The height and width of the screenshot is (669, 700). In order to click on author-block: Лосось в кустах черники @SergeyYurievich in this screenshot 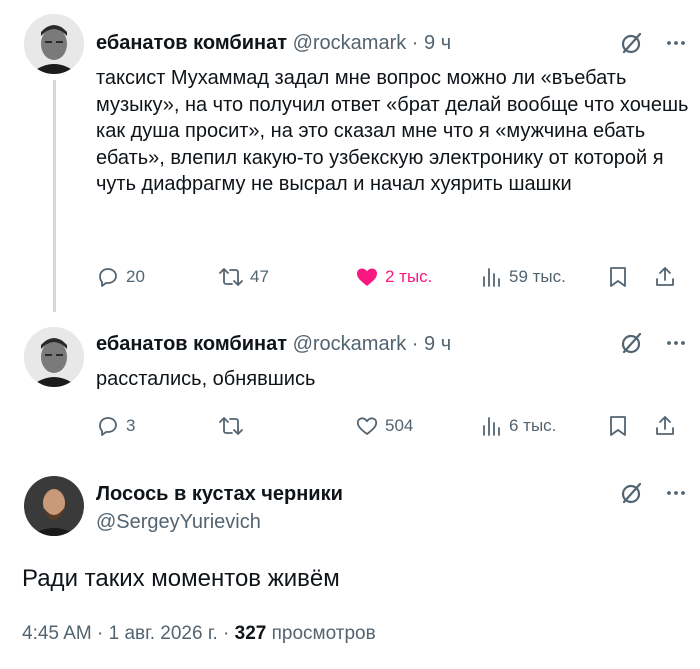, I will do `click(219, 508)`.